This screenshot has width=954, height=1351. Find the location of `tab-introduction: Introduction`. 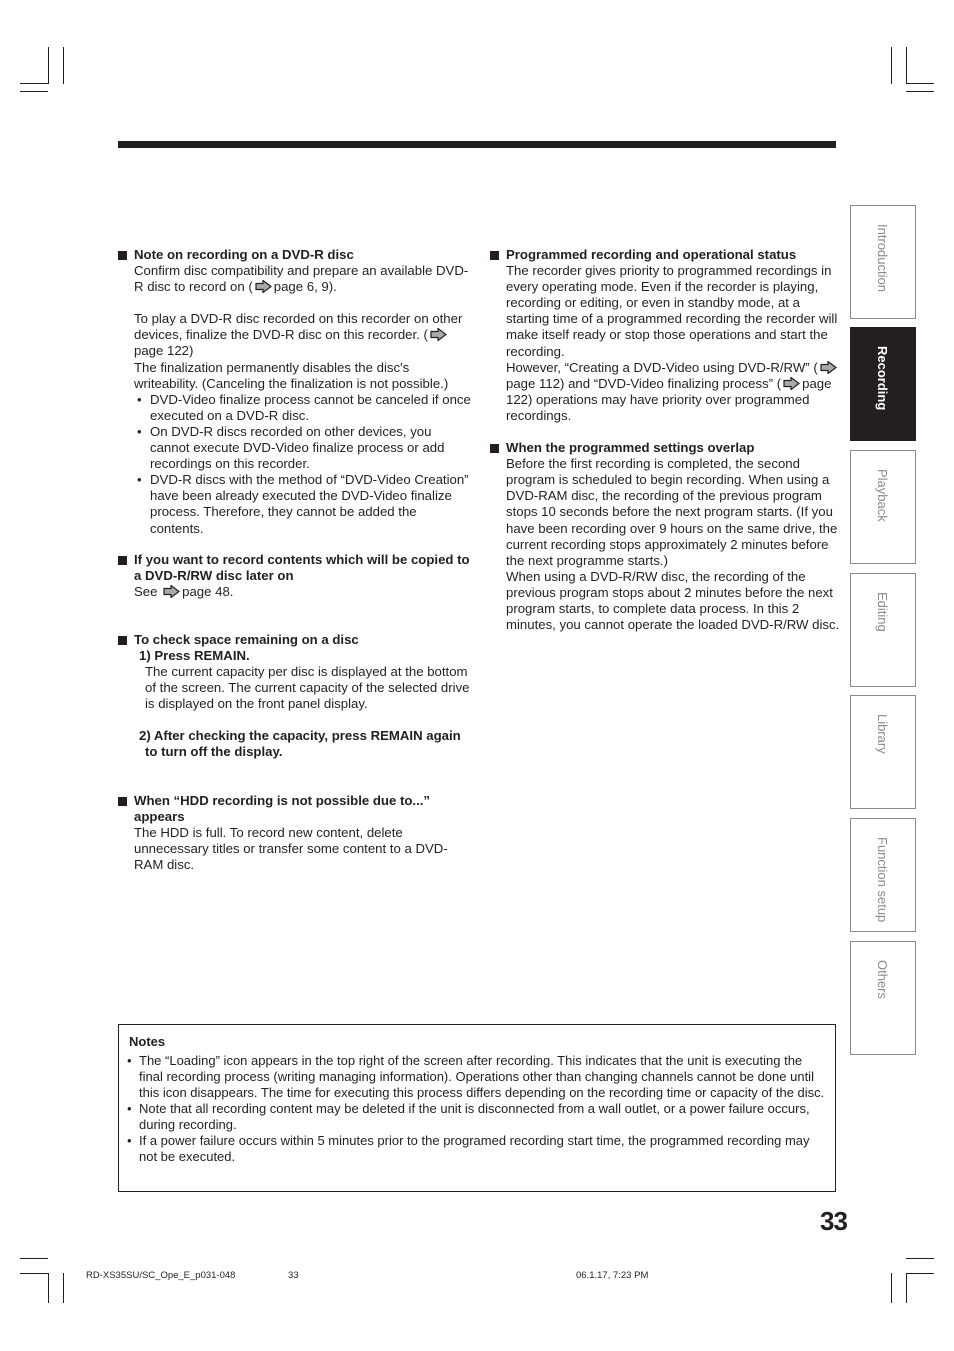

tab-introduction: Introduction is located at coordinates (883, 262).